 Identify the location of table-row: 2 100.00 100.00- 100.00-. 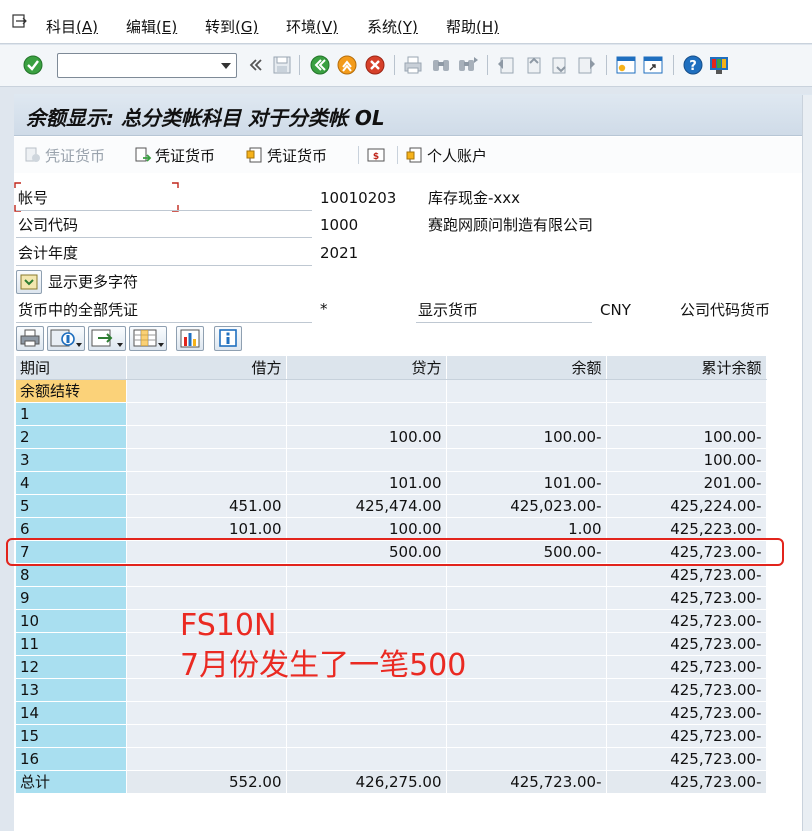
(391, 437).